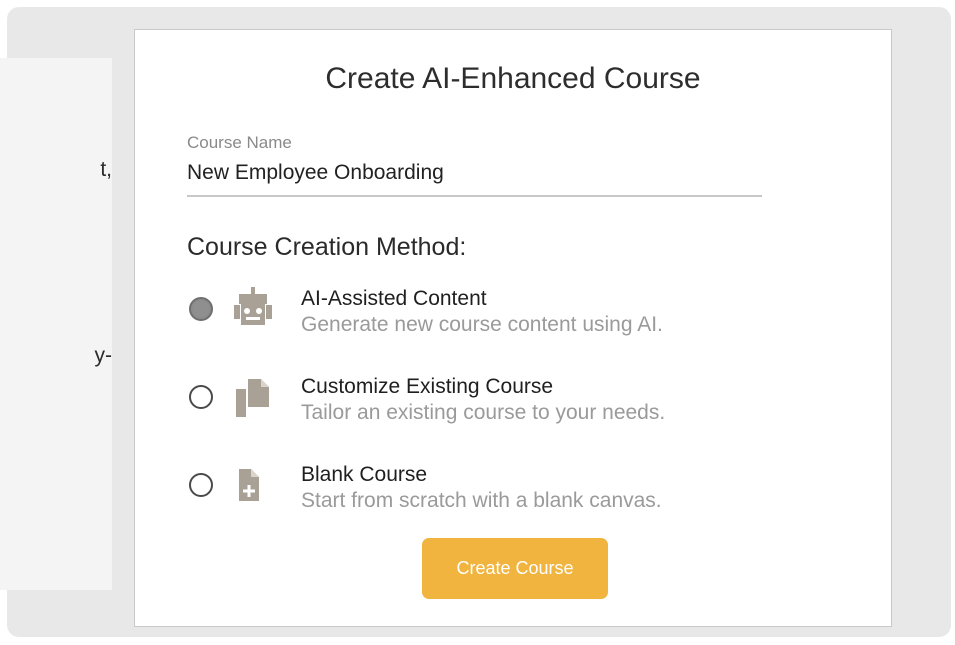 This screenshot has width=955, height=645. What do you see at coordinates (364, 474) in the screenshot?
I see `option-title: Blank Course` at bounding box center [364, 474].